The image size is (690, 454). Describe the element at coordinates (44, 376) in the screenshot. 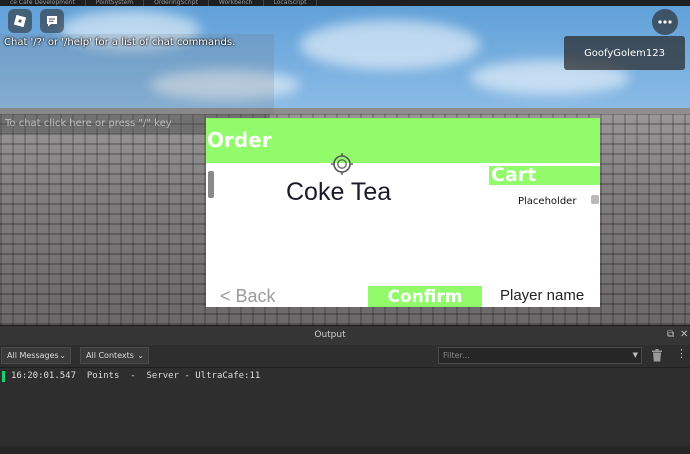

I see `log-timestamp: 16:20:01.547` at that location.